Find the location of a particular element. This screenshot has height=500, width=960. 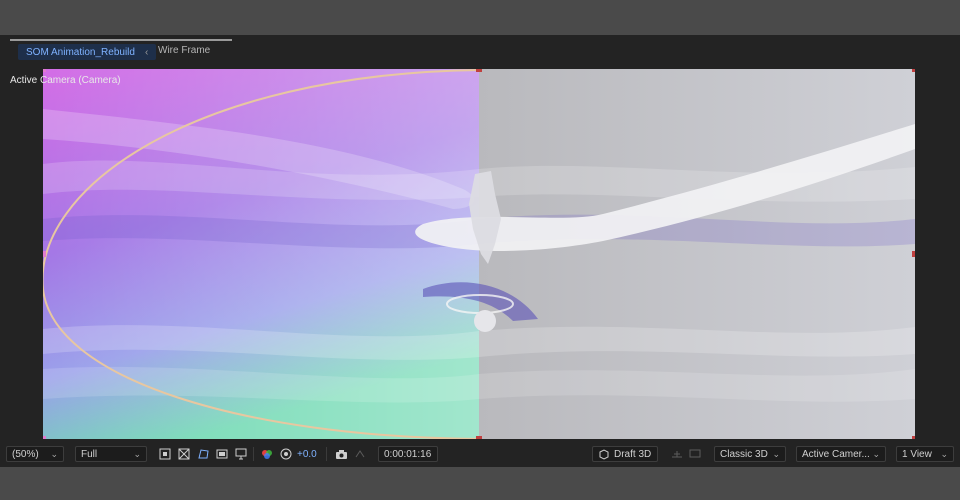

guides-icon is located at coordinates (222, 454).